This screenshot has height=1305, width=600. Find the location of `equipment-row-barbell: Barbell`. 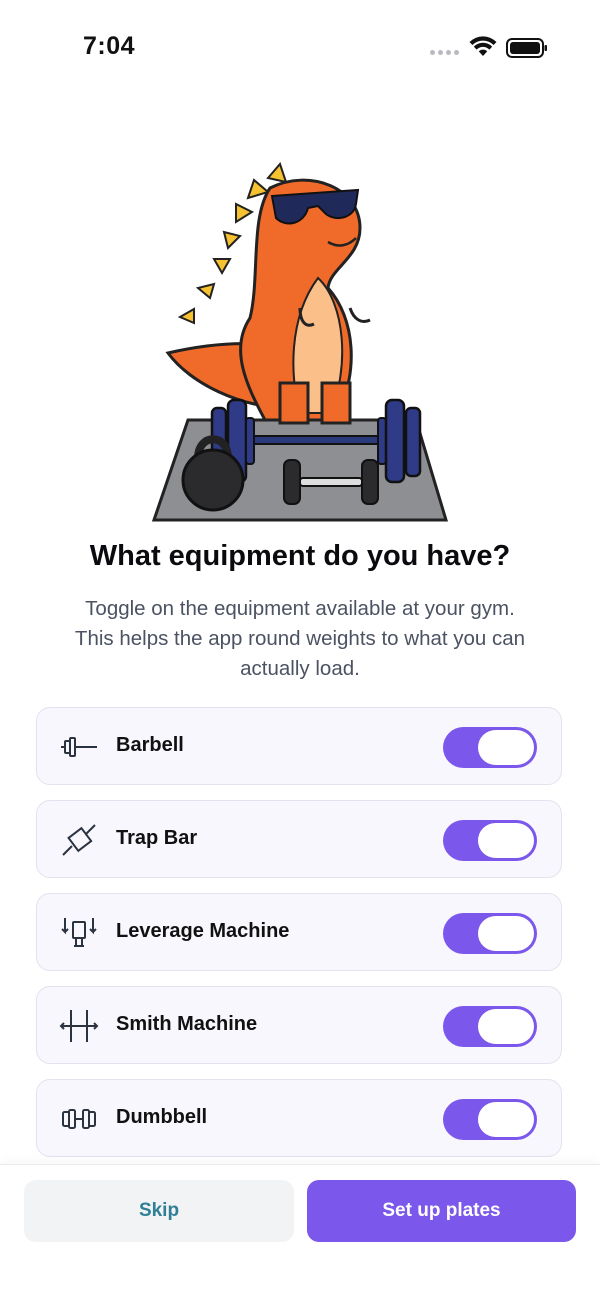

equipment-row-barbell: Barbell is located at coordinates (299, 746).